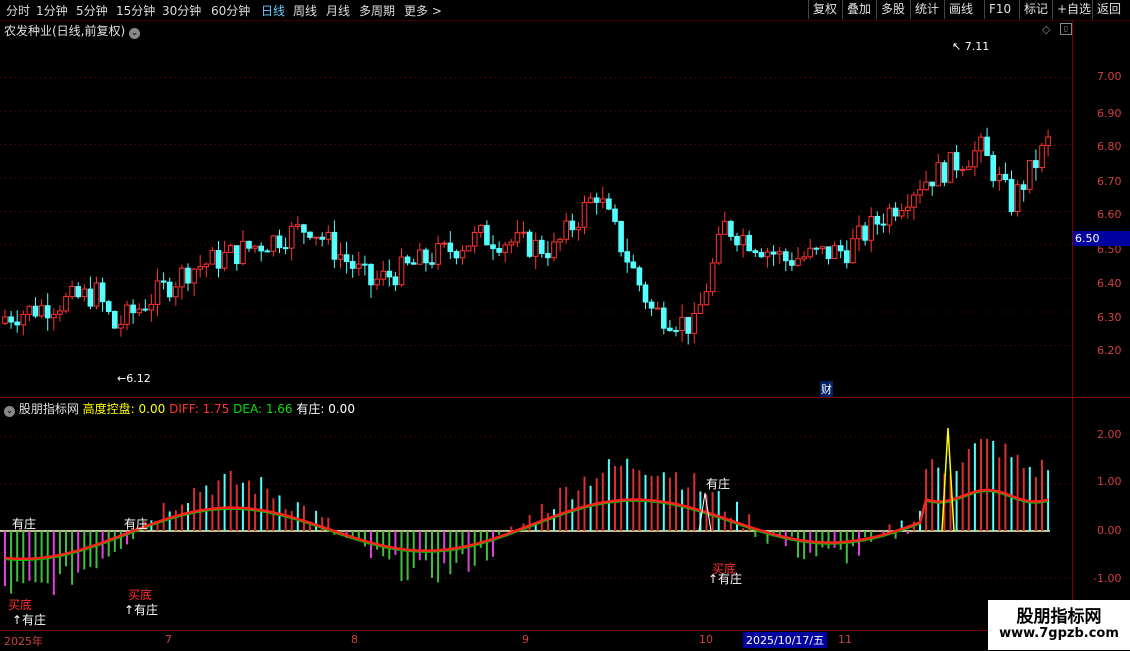 The height and width of the screenshot is (651, 1130). What do you see at coordinates (23, 641) in the screenshot?
I see `x-year-label: 2025年` at bounding box center [23, 641].